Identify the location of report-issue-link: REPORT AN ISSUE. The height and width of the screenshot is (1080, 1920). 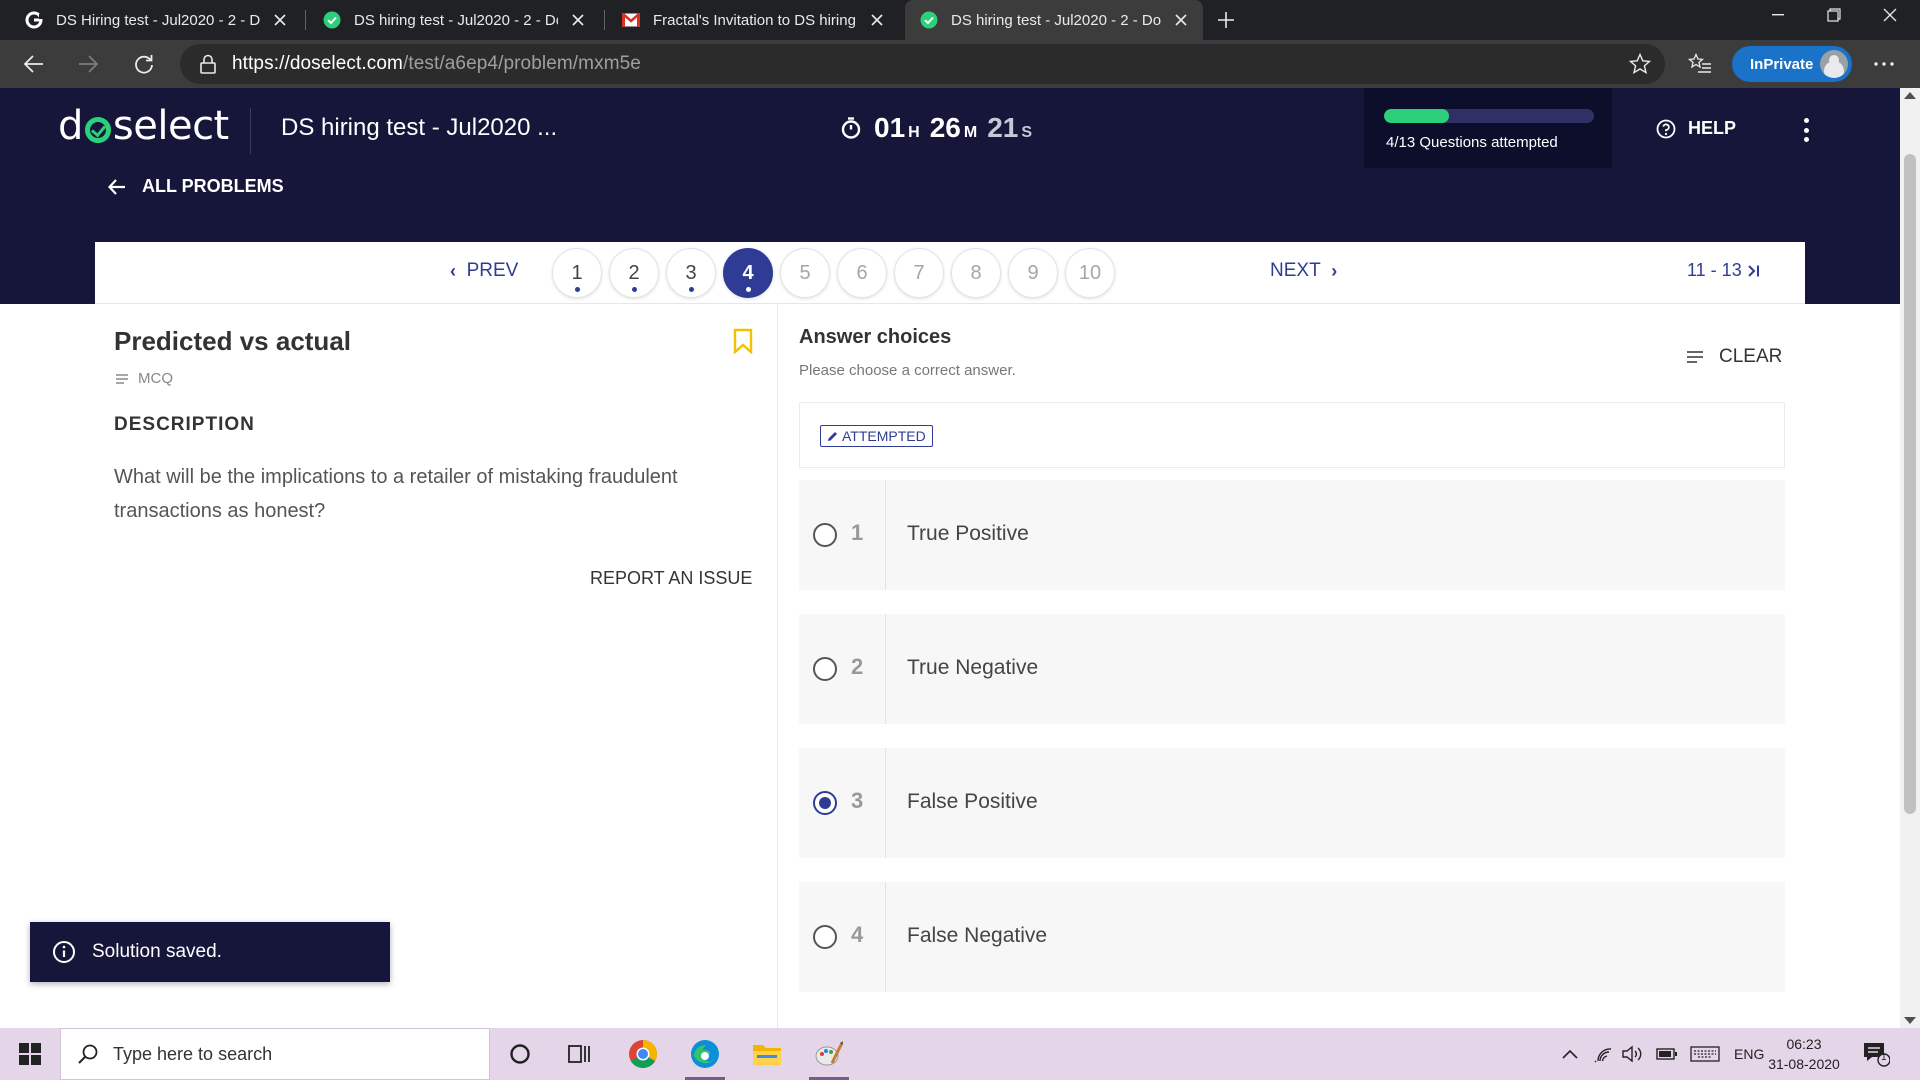
(671, 578).